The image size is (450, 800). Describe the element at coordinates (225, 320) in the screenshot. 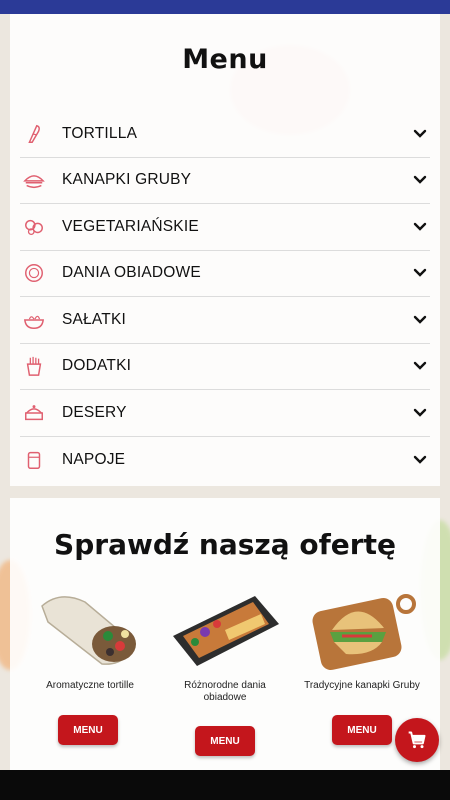

I see `category-salatki: SAŁATKI` at that location.